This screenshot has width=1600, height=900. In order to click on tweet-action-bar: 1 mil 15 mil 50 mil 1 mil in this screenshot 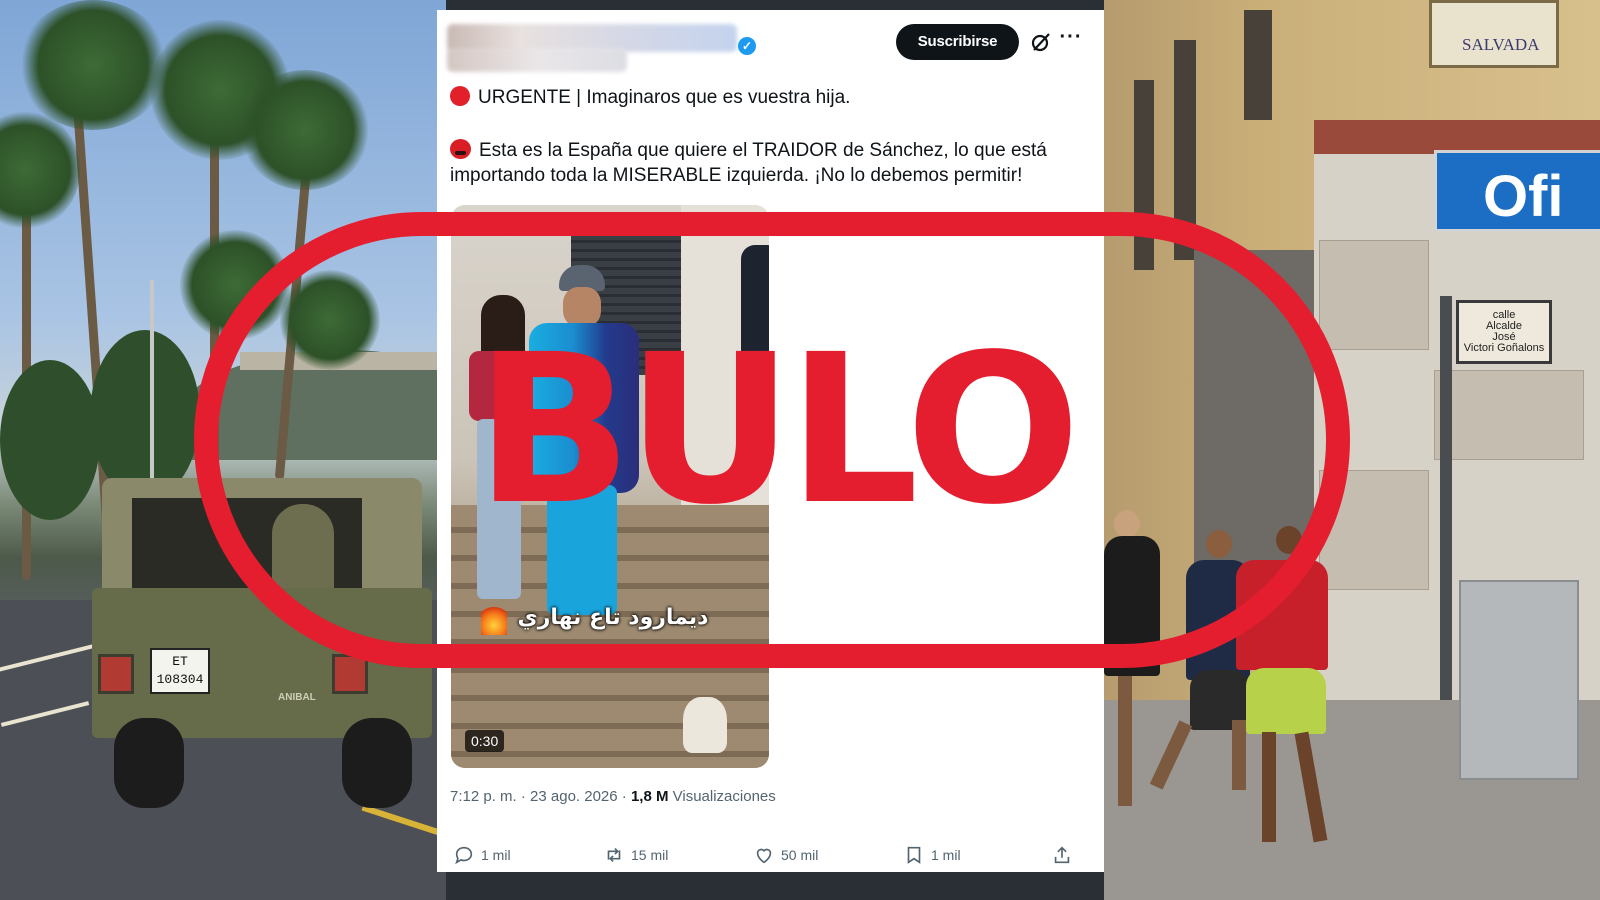, I will do `click(770, 855)`.